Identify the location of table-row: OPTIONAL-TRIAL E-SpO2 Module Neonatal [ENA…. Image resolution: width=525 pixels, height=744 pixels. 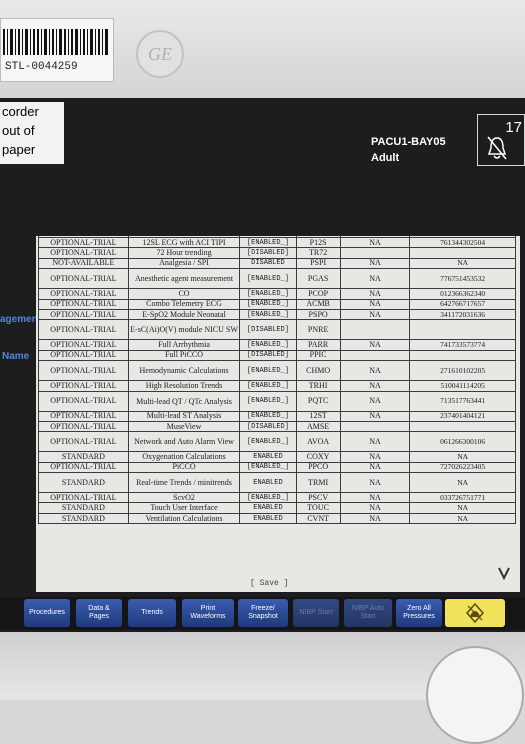
(277, 314).